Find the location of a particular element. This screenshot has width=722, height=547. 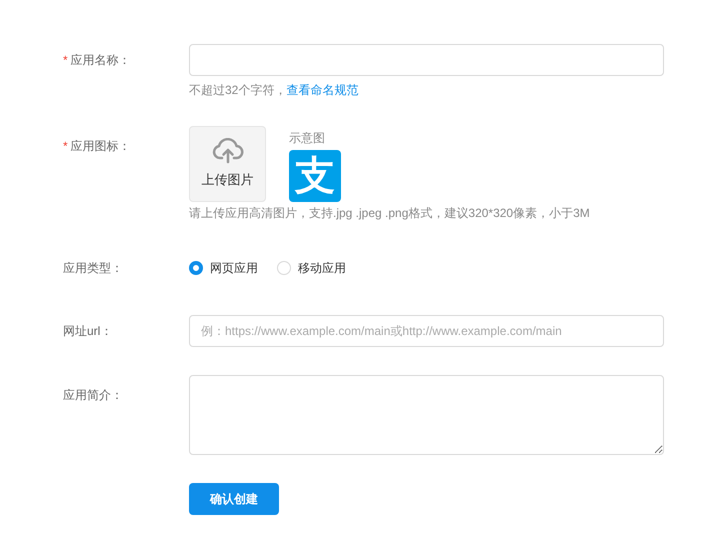

radio-option: 网页应用 is located at coordinates (223, 268).